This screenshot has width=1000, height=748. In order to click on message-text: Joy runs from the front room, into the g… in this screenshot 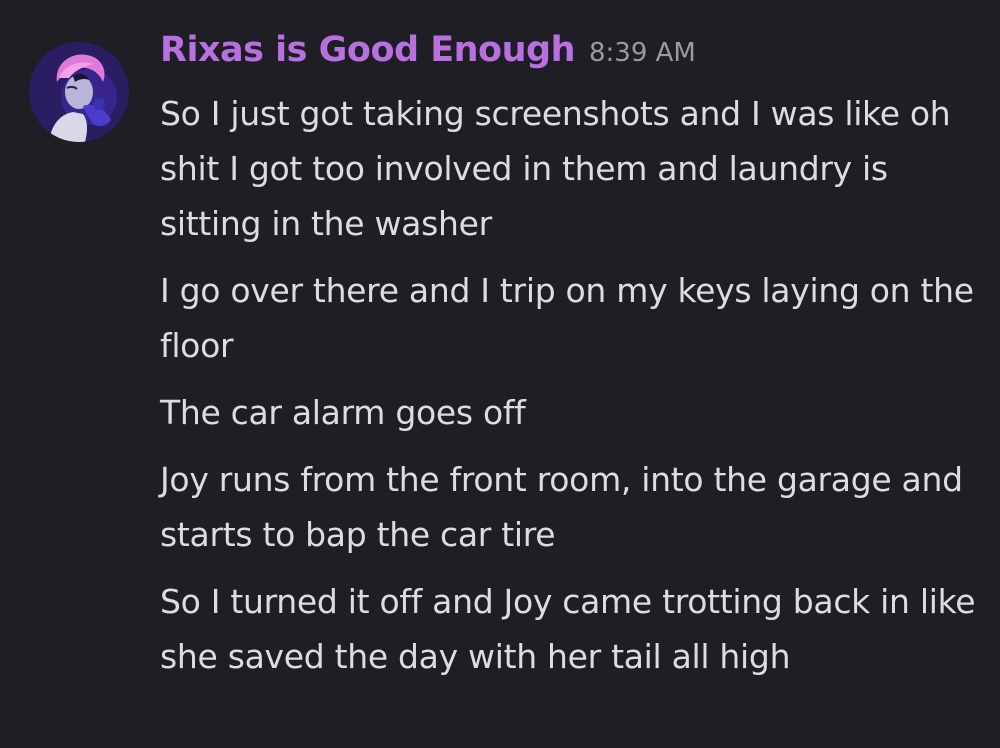, I will do `click(561, 507)`.